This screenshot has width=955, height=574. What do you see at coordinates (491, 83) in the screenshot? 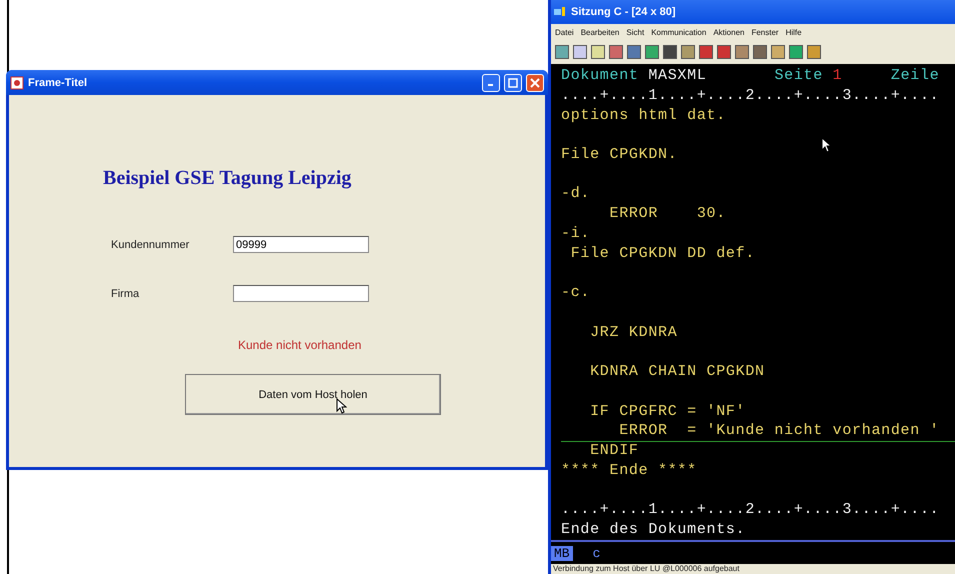
I see `minimize-button` at bounding box center [491, 83].